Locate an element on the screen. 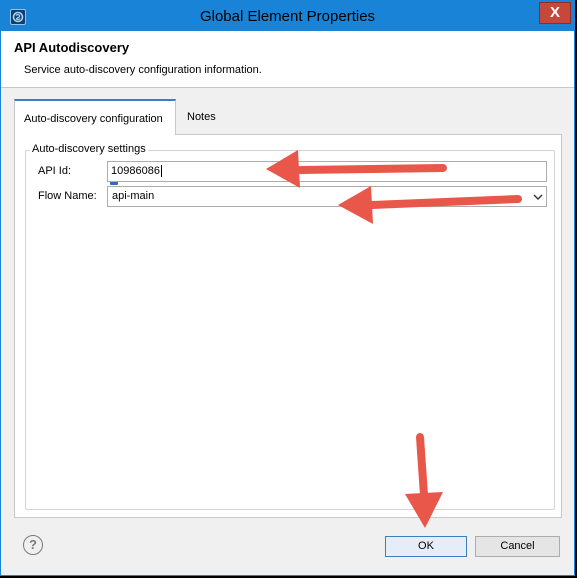 The width and height of the screenshot is (577, 578). flow-name-select: api-main is located at coordinates (327, 196).